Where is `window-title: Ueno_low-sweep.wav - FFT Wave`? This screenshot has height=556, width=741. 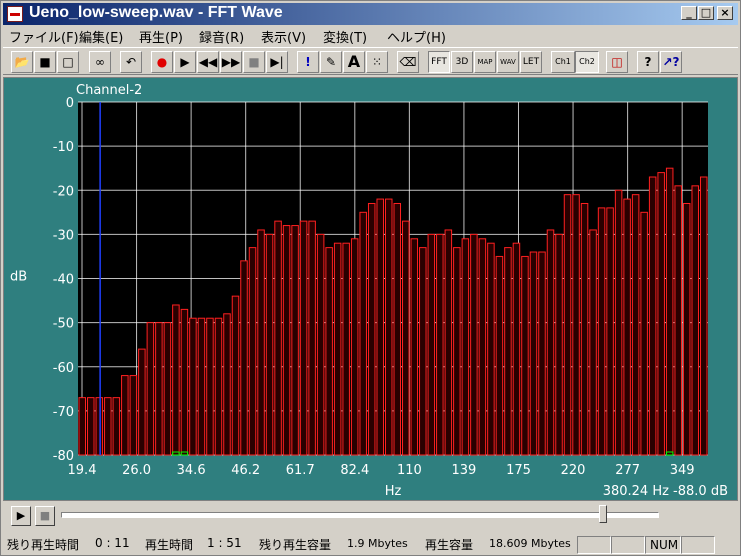
window-title: Ueno_low-sweep.wav - FFT Wave is located at coordinates (156, 12).